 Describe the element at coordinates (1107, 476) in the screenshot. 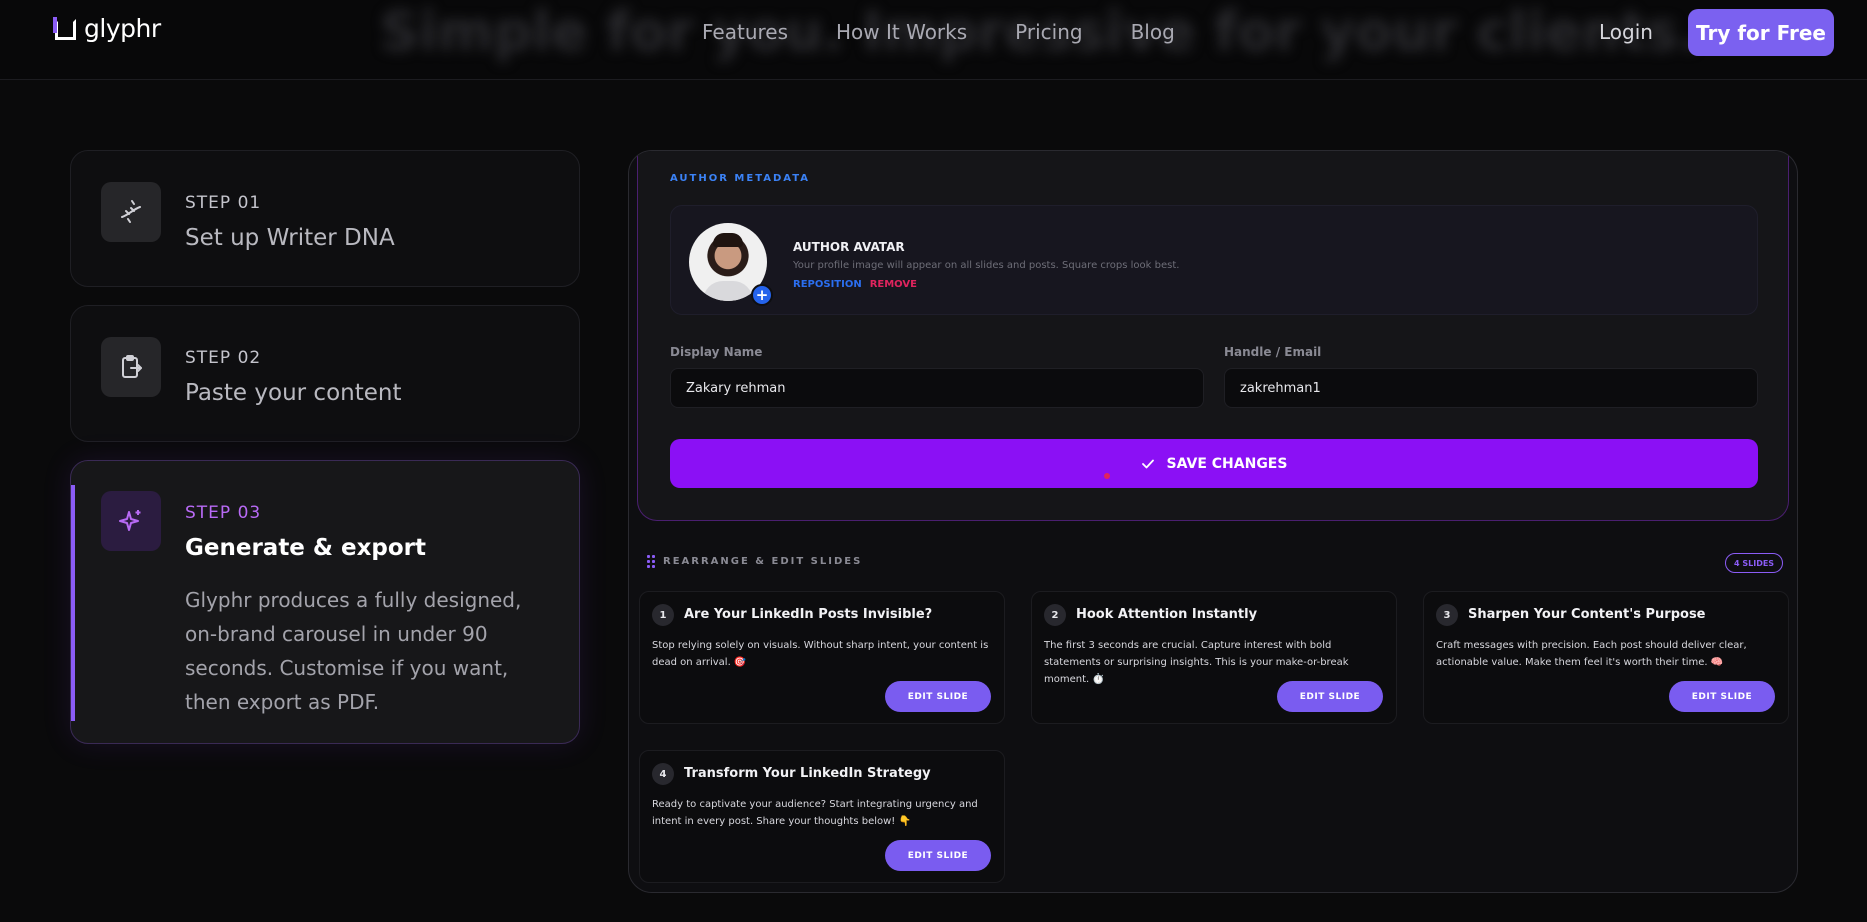

I see `cursor-dot` at that location.